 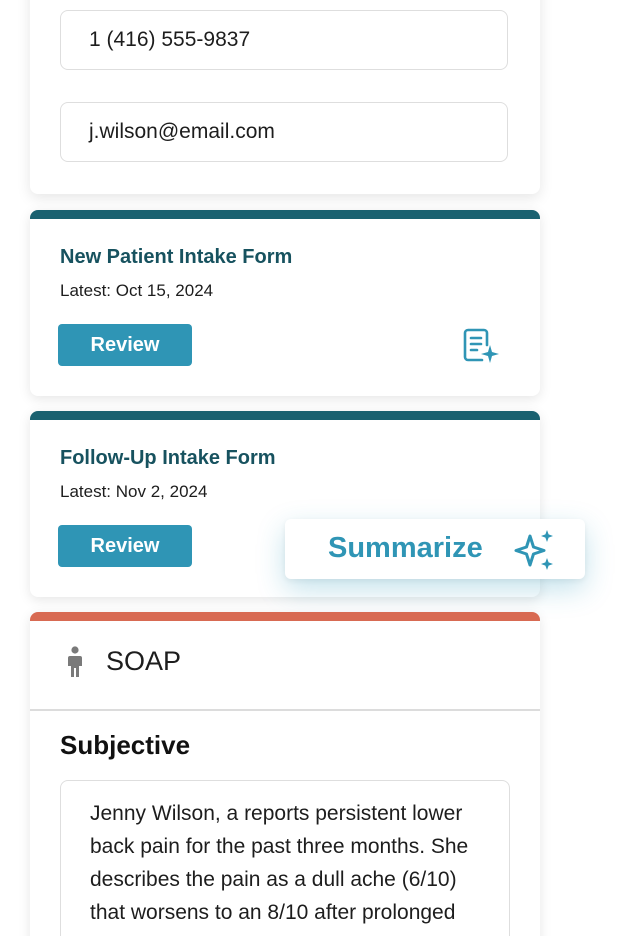 I want to click on phone-field: 1 (416) 555-9837, so click(x=284, y=40).